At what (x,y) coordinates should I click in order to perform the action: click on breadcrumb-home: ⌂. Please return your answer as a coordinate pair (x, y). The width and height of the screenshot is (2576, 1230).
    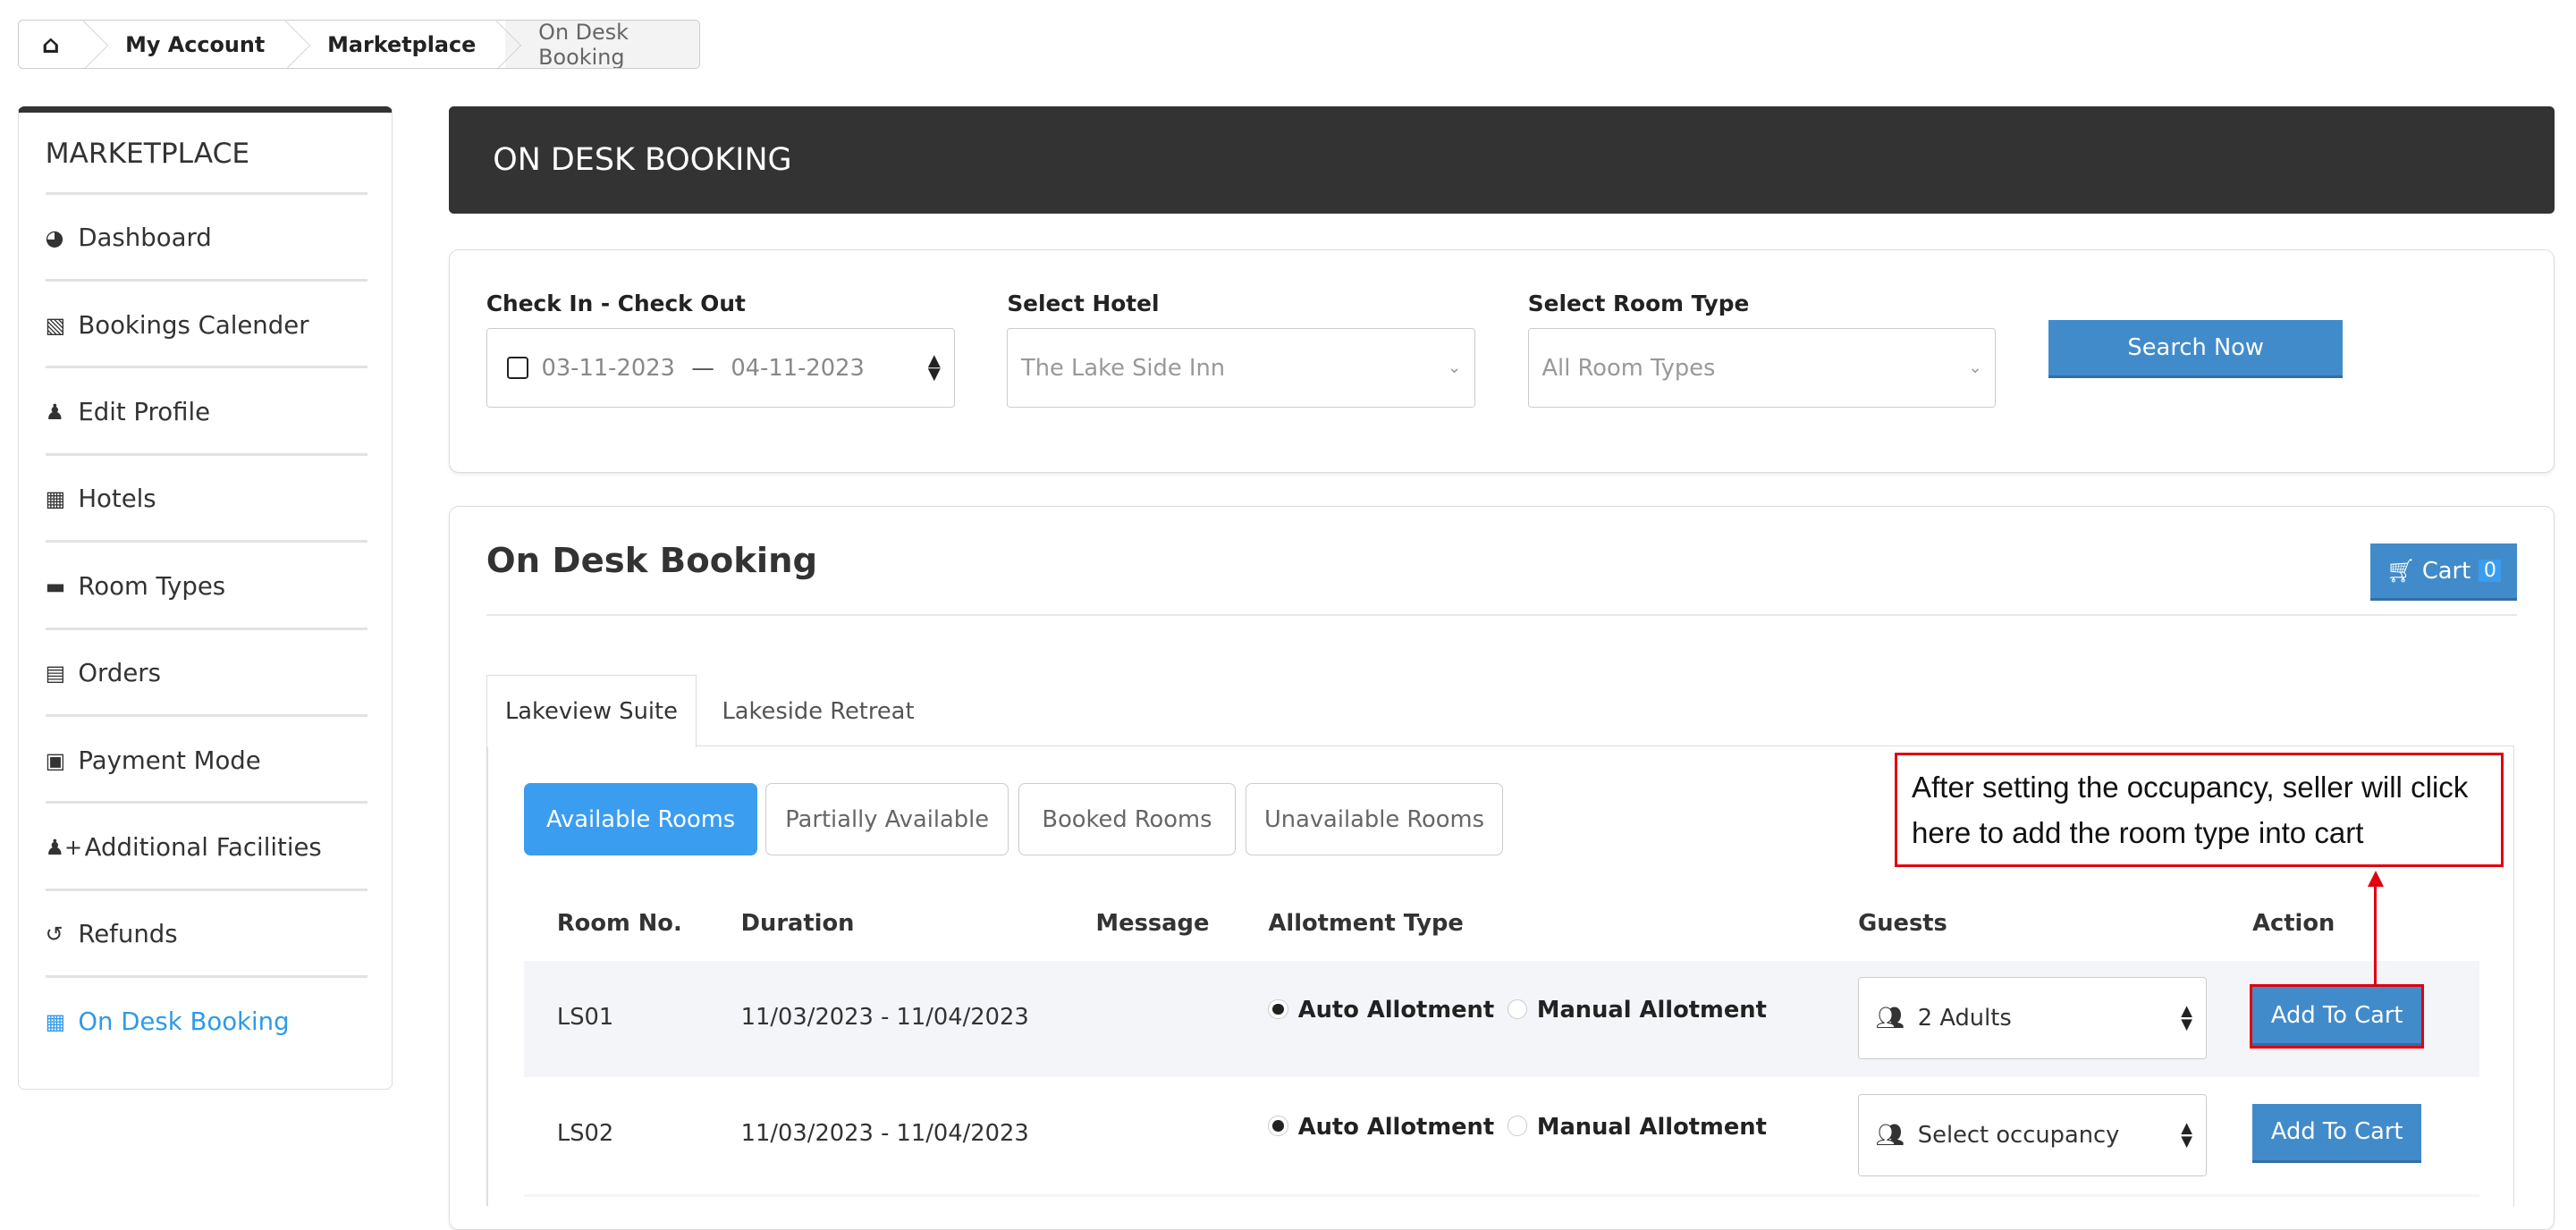
    Looking at the image, I should click on (55, 44).